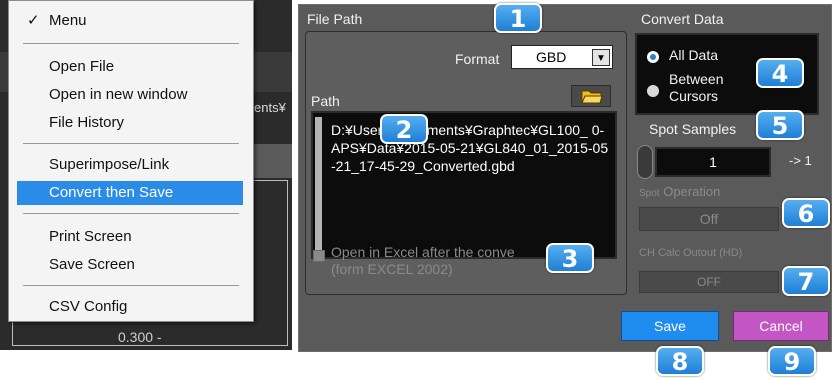 This screenshot has height=379, width=836. I want to click on format-value: GBD, so click(551, 57).